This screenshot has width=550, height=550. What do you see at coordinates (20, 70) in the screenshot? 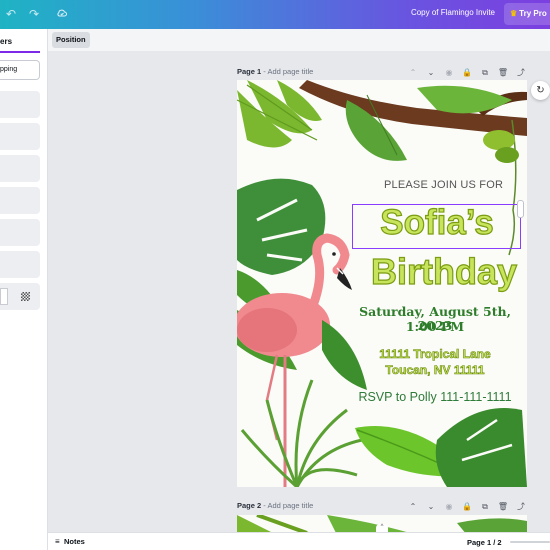
I see `grouping-button: pping` at bounding box center [20, 70].